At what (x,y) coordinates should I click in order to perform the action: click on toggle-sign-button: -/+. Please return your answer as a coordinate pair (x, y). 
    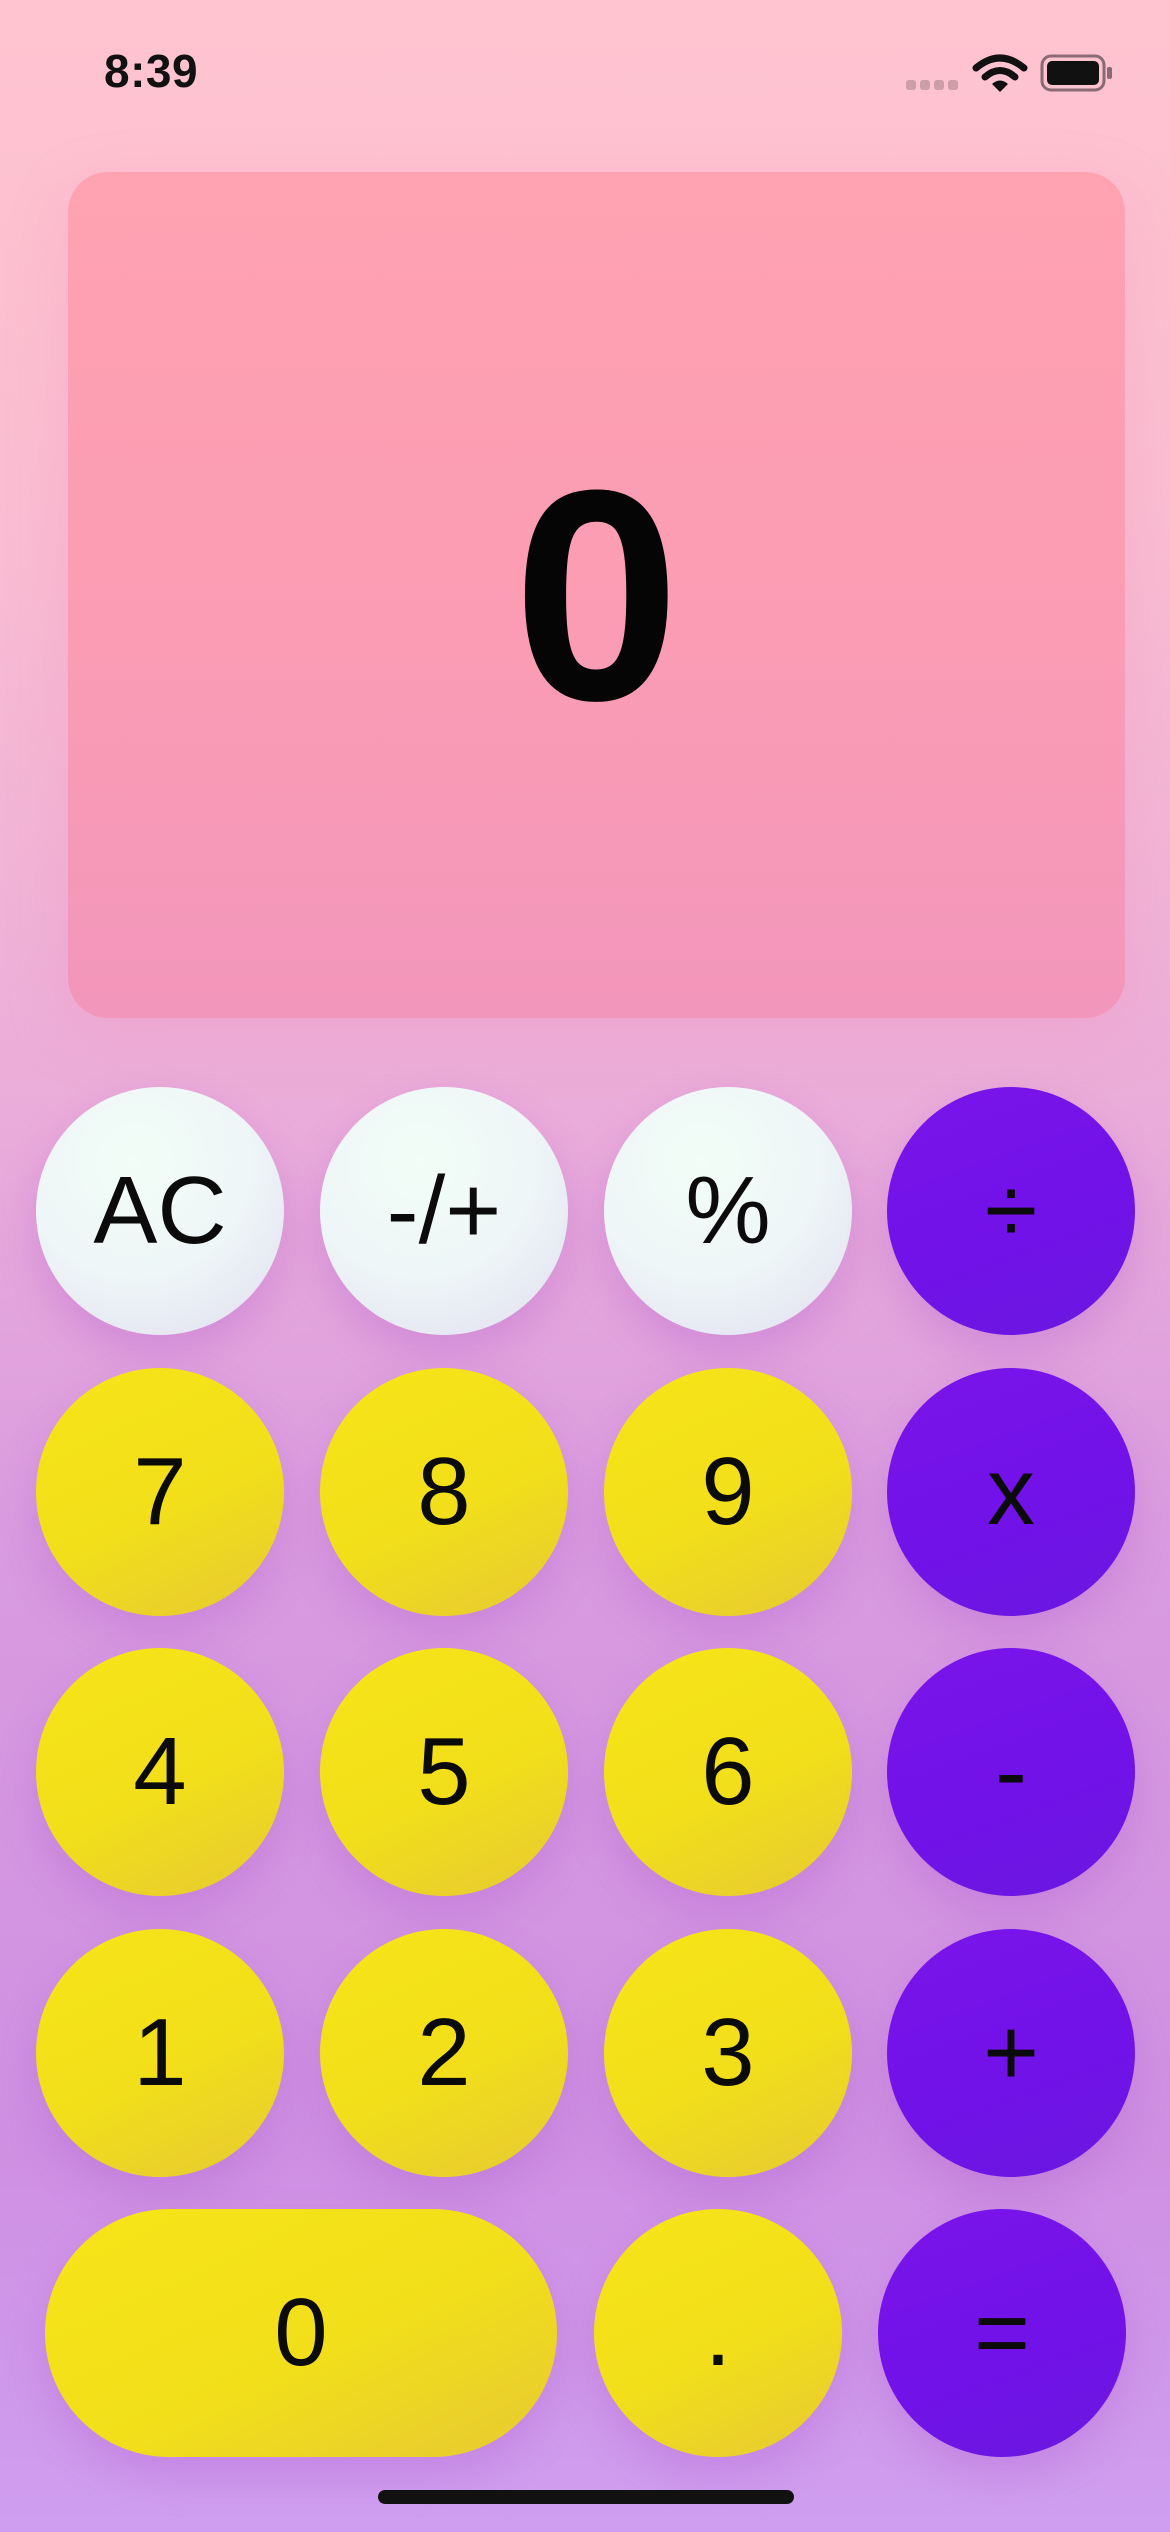
    Looking at the image, I should click on (444, 1211).